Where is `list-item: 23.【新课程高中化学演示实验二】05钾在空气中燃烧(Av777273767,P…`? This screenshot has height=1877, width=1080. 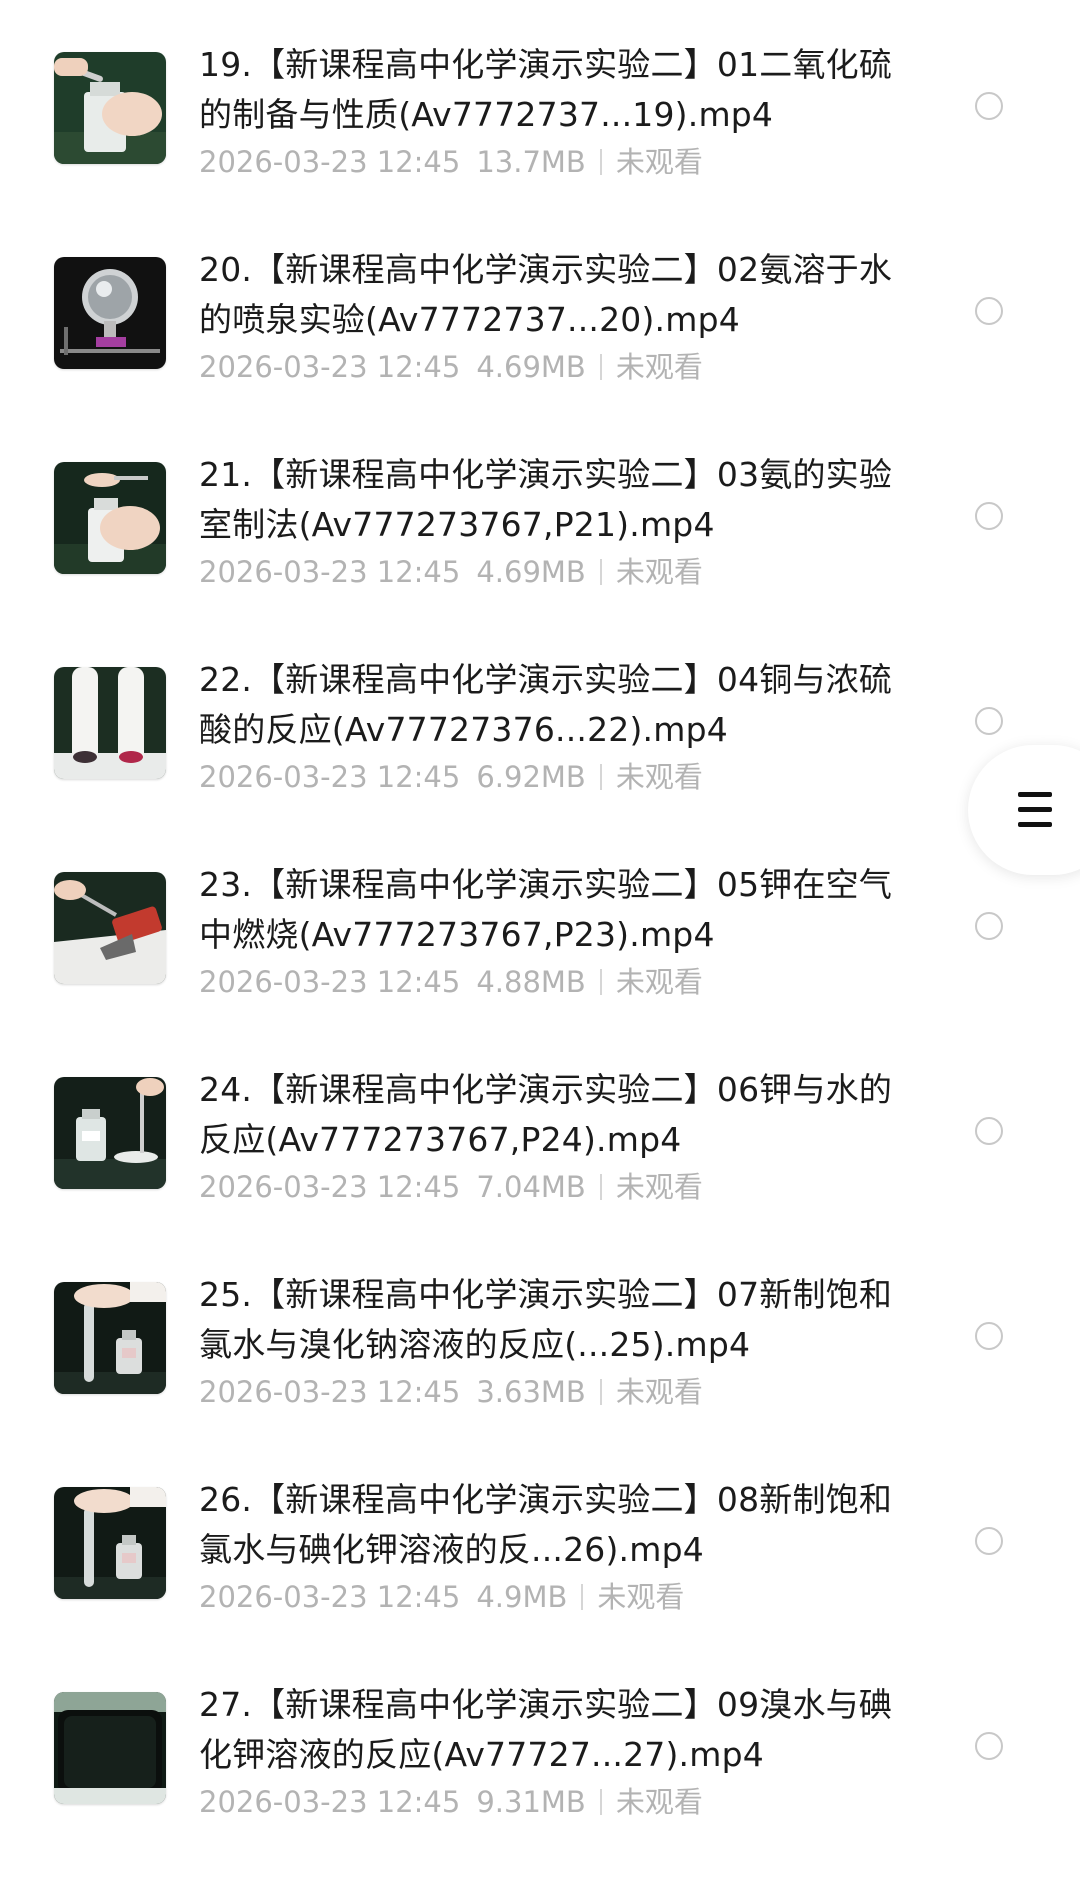 list-item: 23.【新课程高中化学演示实验二】05钾在空气中燃烧(Av777273767,P… is located at coordinates (540, 954).